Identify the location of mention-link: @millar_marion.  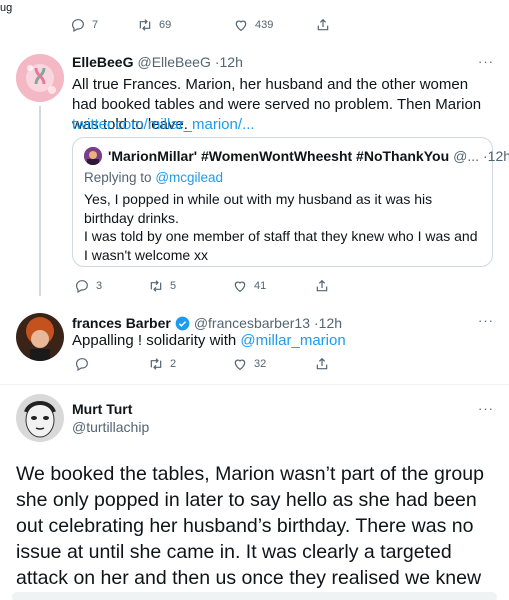
(292, 340).